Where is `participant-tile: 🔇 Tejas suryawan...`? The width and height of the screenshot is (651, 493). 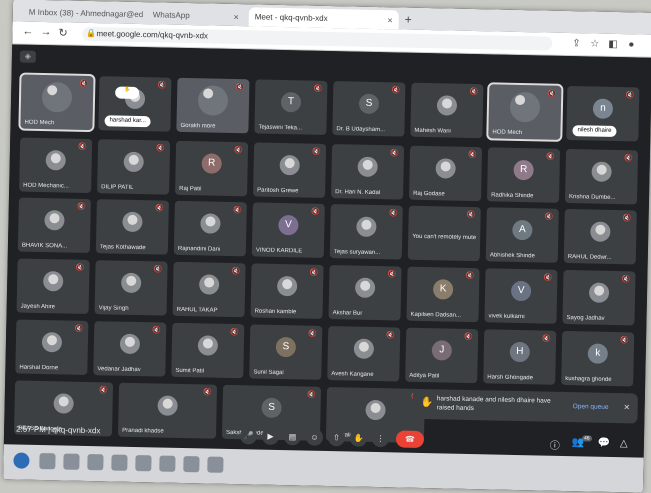
participant-tile: 🔇 Tejas suryawan... is located at coordinates (366, 232).